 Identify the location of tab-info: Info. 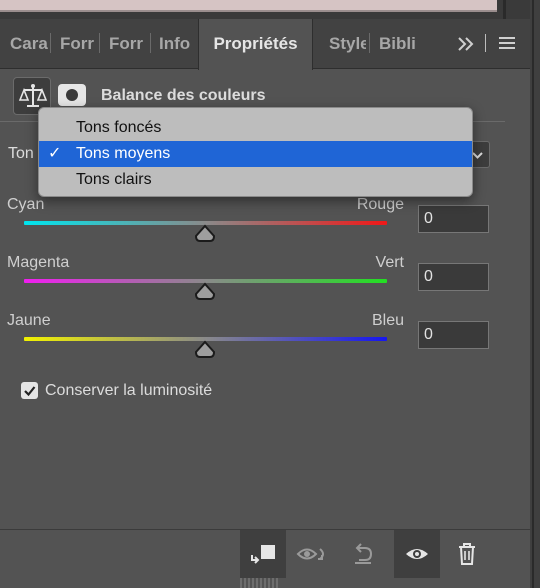
(177, 44).